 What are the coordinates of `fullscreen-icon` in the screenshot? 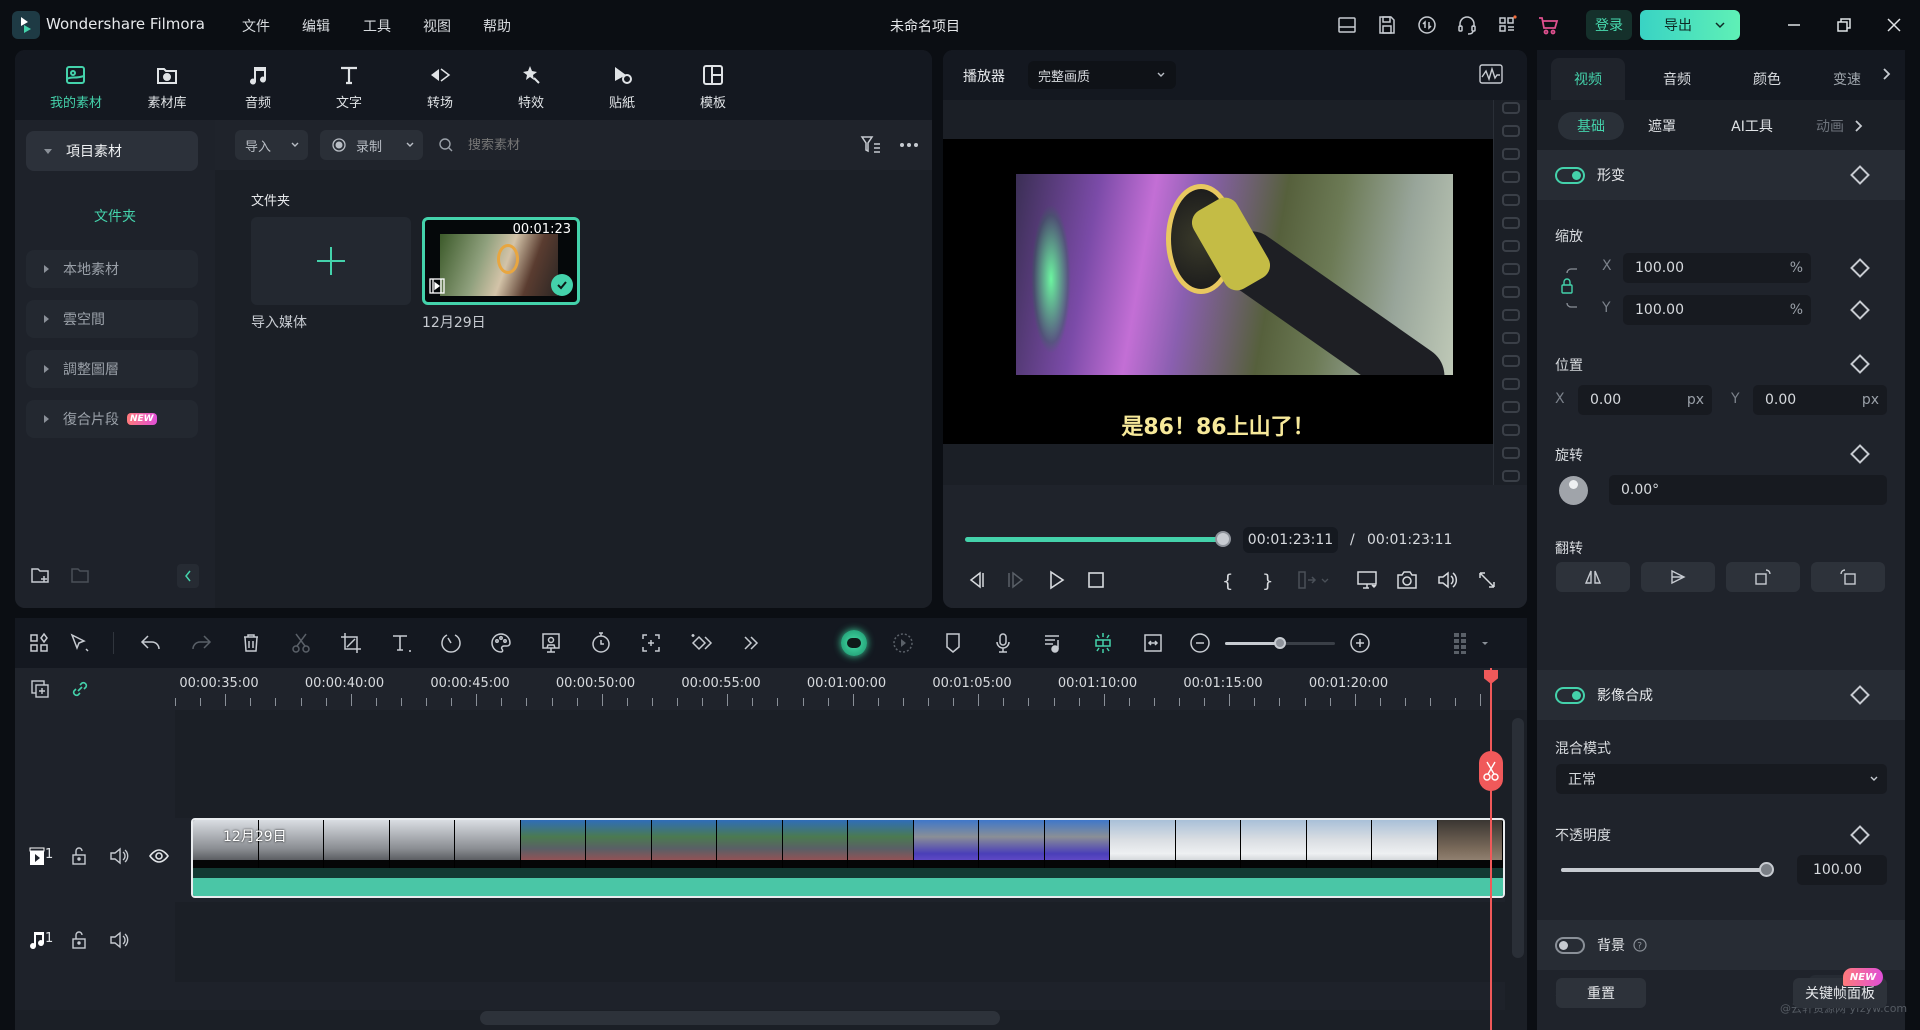 It's located at (1487, 580).